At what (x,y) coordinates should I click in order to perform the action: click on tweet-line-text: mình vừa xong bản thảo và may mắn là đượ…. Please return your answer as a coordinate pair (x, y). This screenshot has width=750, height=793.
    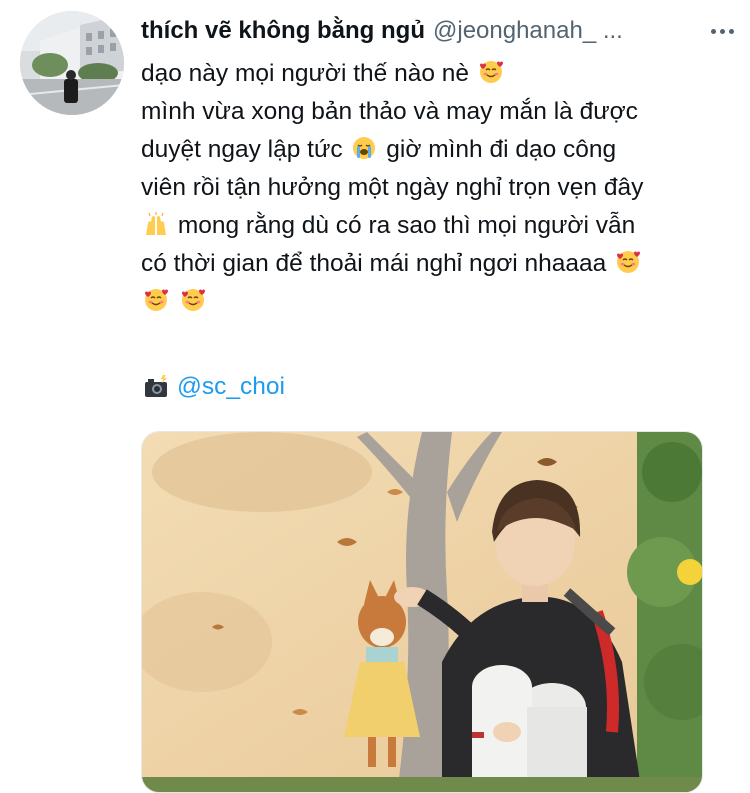
    Looking at the image, I should click on (389, 111).